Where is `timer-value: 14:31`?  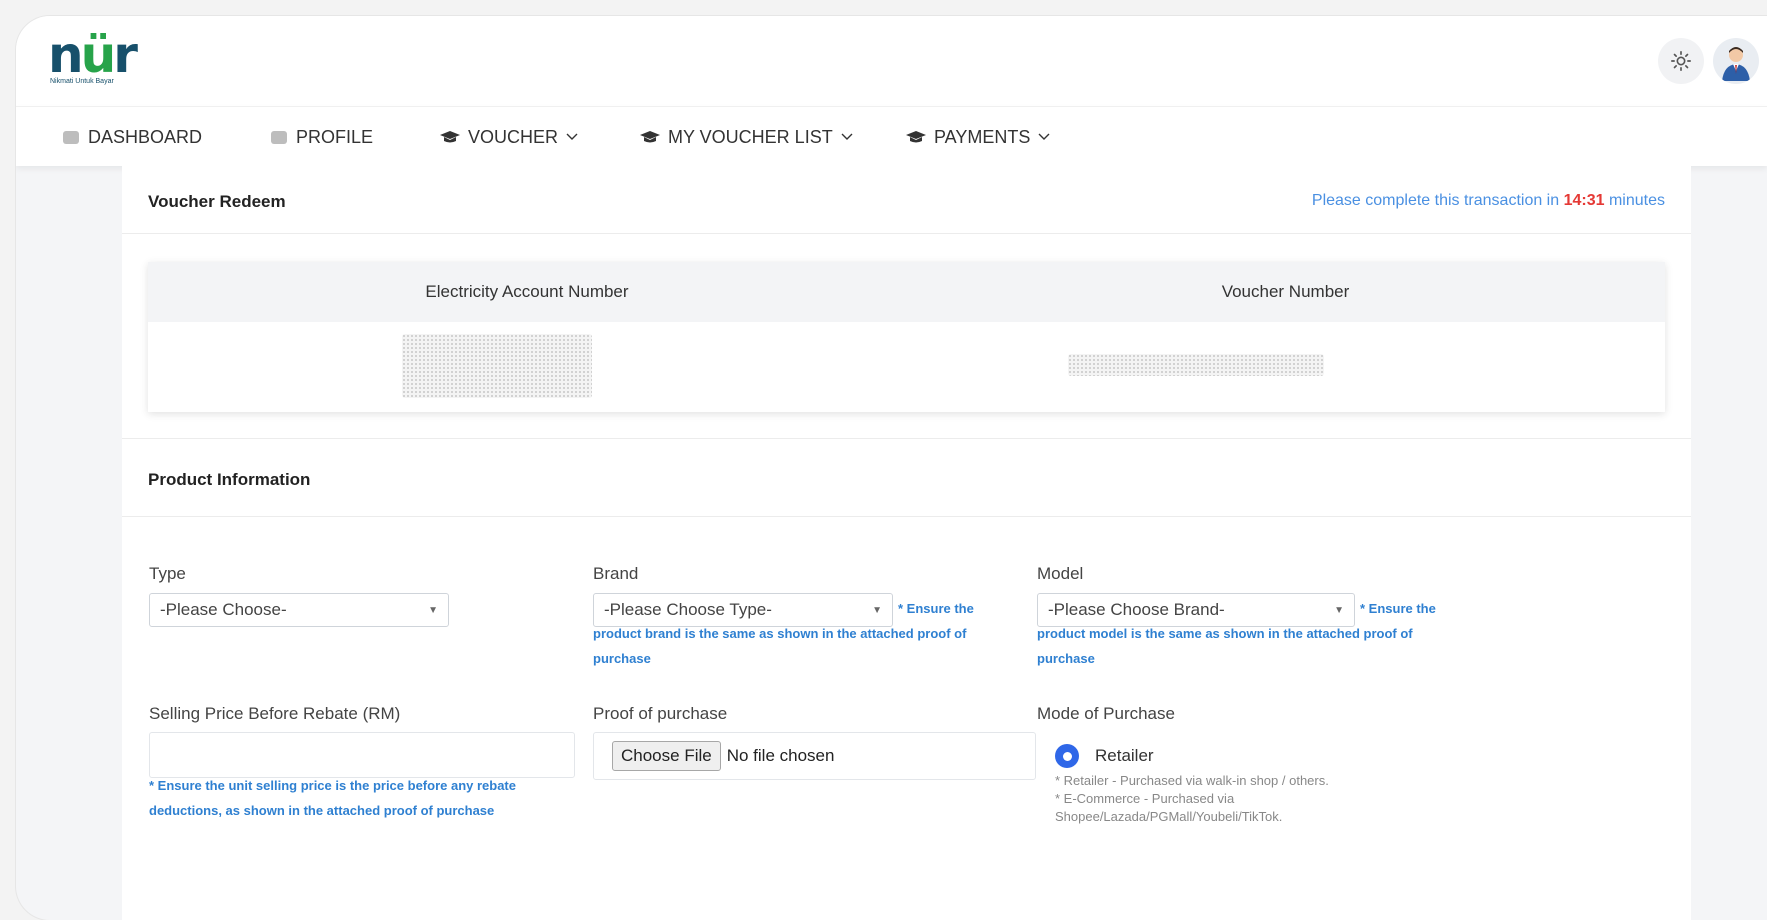 timer-value: 14:31 is located at coordinates (1584, 200).